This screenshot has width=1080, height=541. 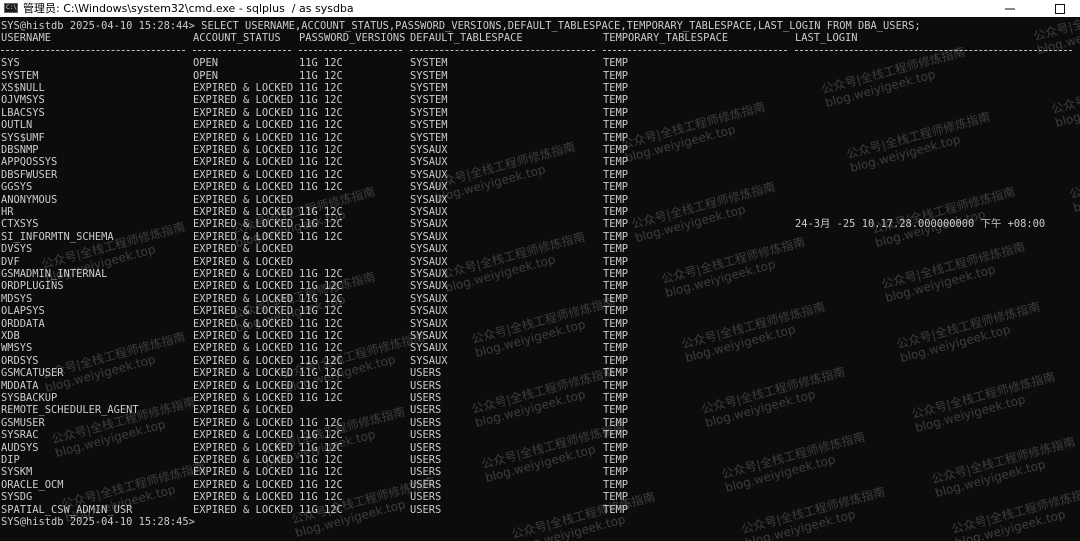 What do you see at coordinates (17, 249) in the screenshot?
I see `username-cell: DVSYS` at bounding box center [17, 249].